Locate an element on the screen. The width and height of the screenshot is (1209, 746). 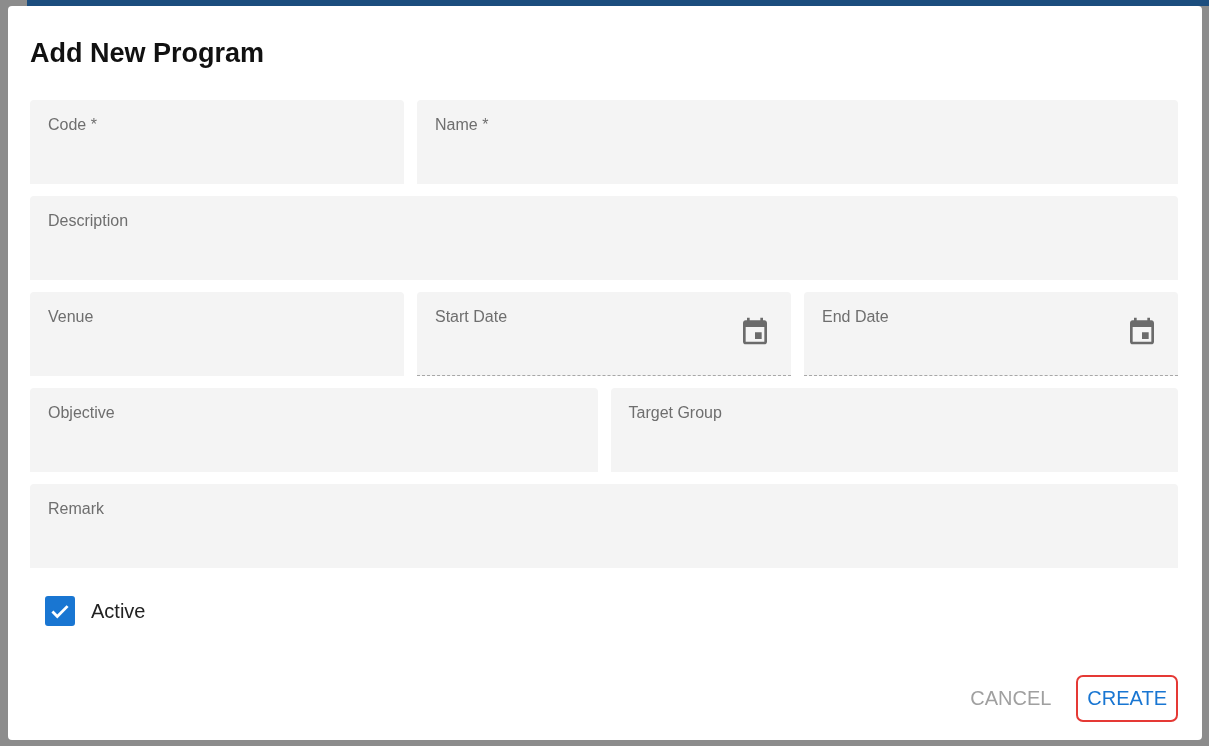
input-field: Venue is located at coordinates (217, 334).